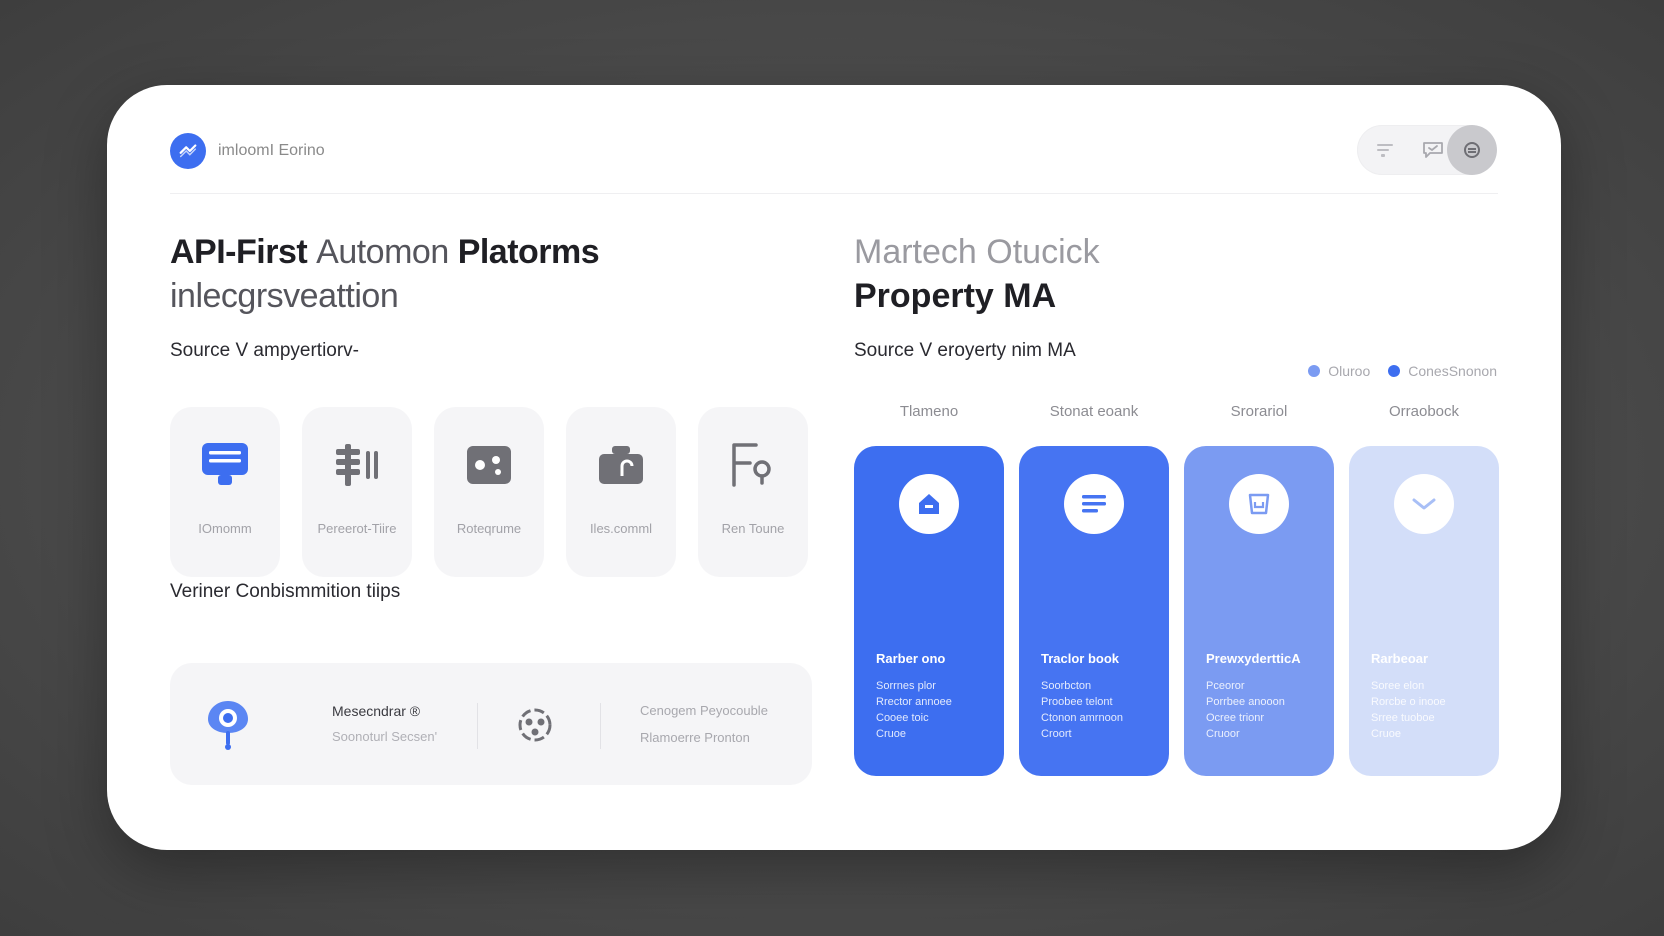 Image resolution: width=1664 pixels, height=936 pixels. I want to click on card-title: PrewxydertticA, so click(1253, 658).